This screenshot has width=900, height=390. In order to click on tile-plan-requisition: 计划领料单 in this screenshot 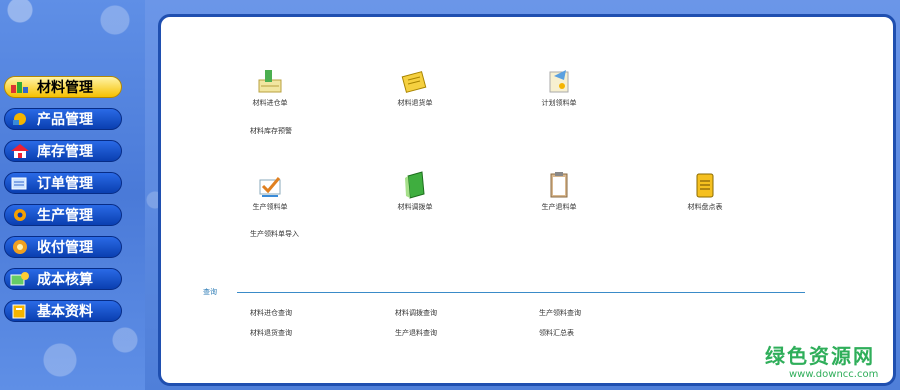, I will do `click(559, 87)`.